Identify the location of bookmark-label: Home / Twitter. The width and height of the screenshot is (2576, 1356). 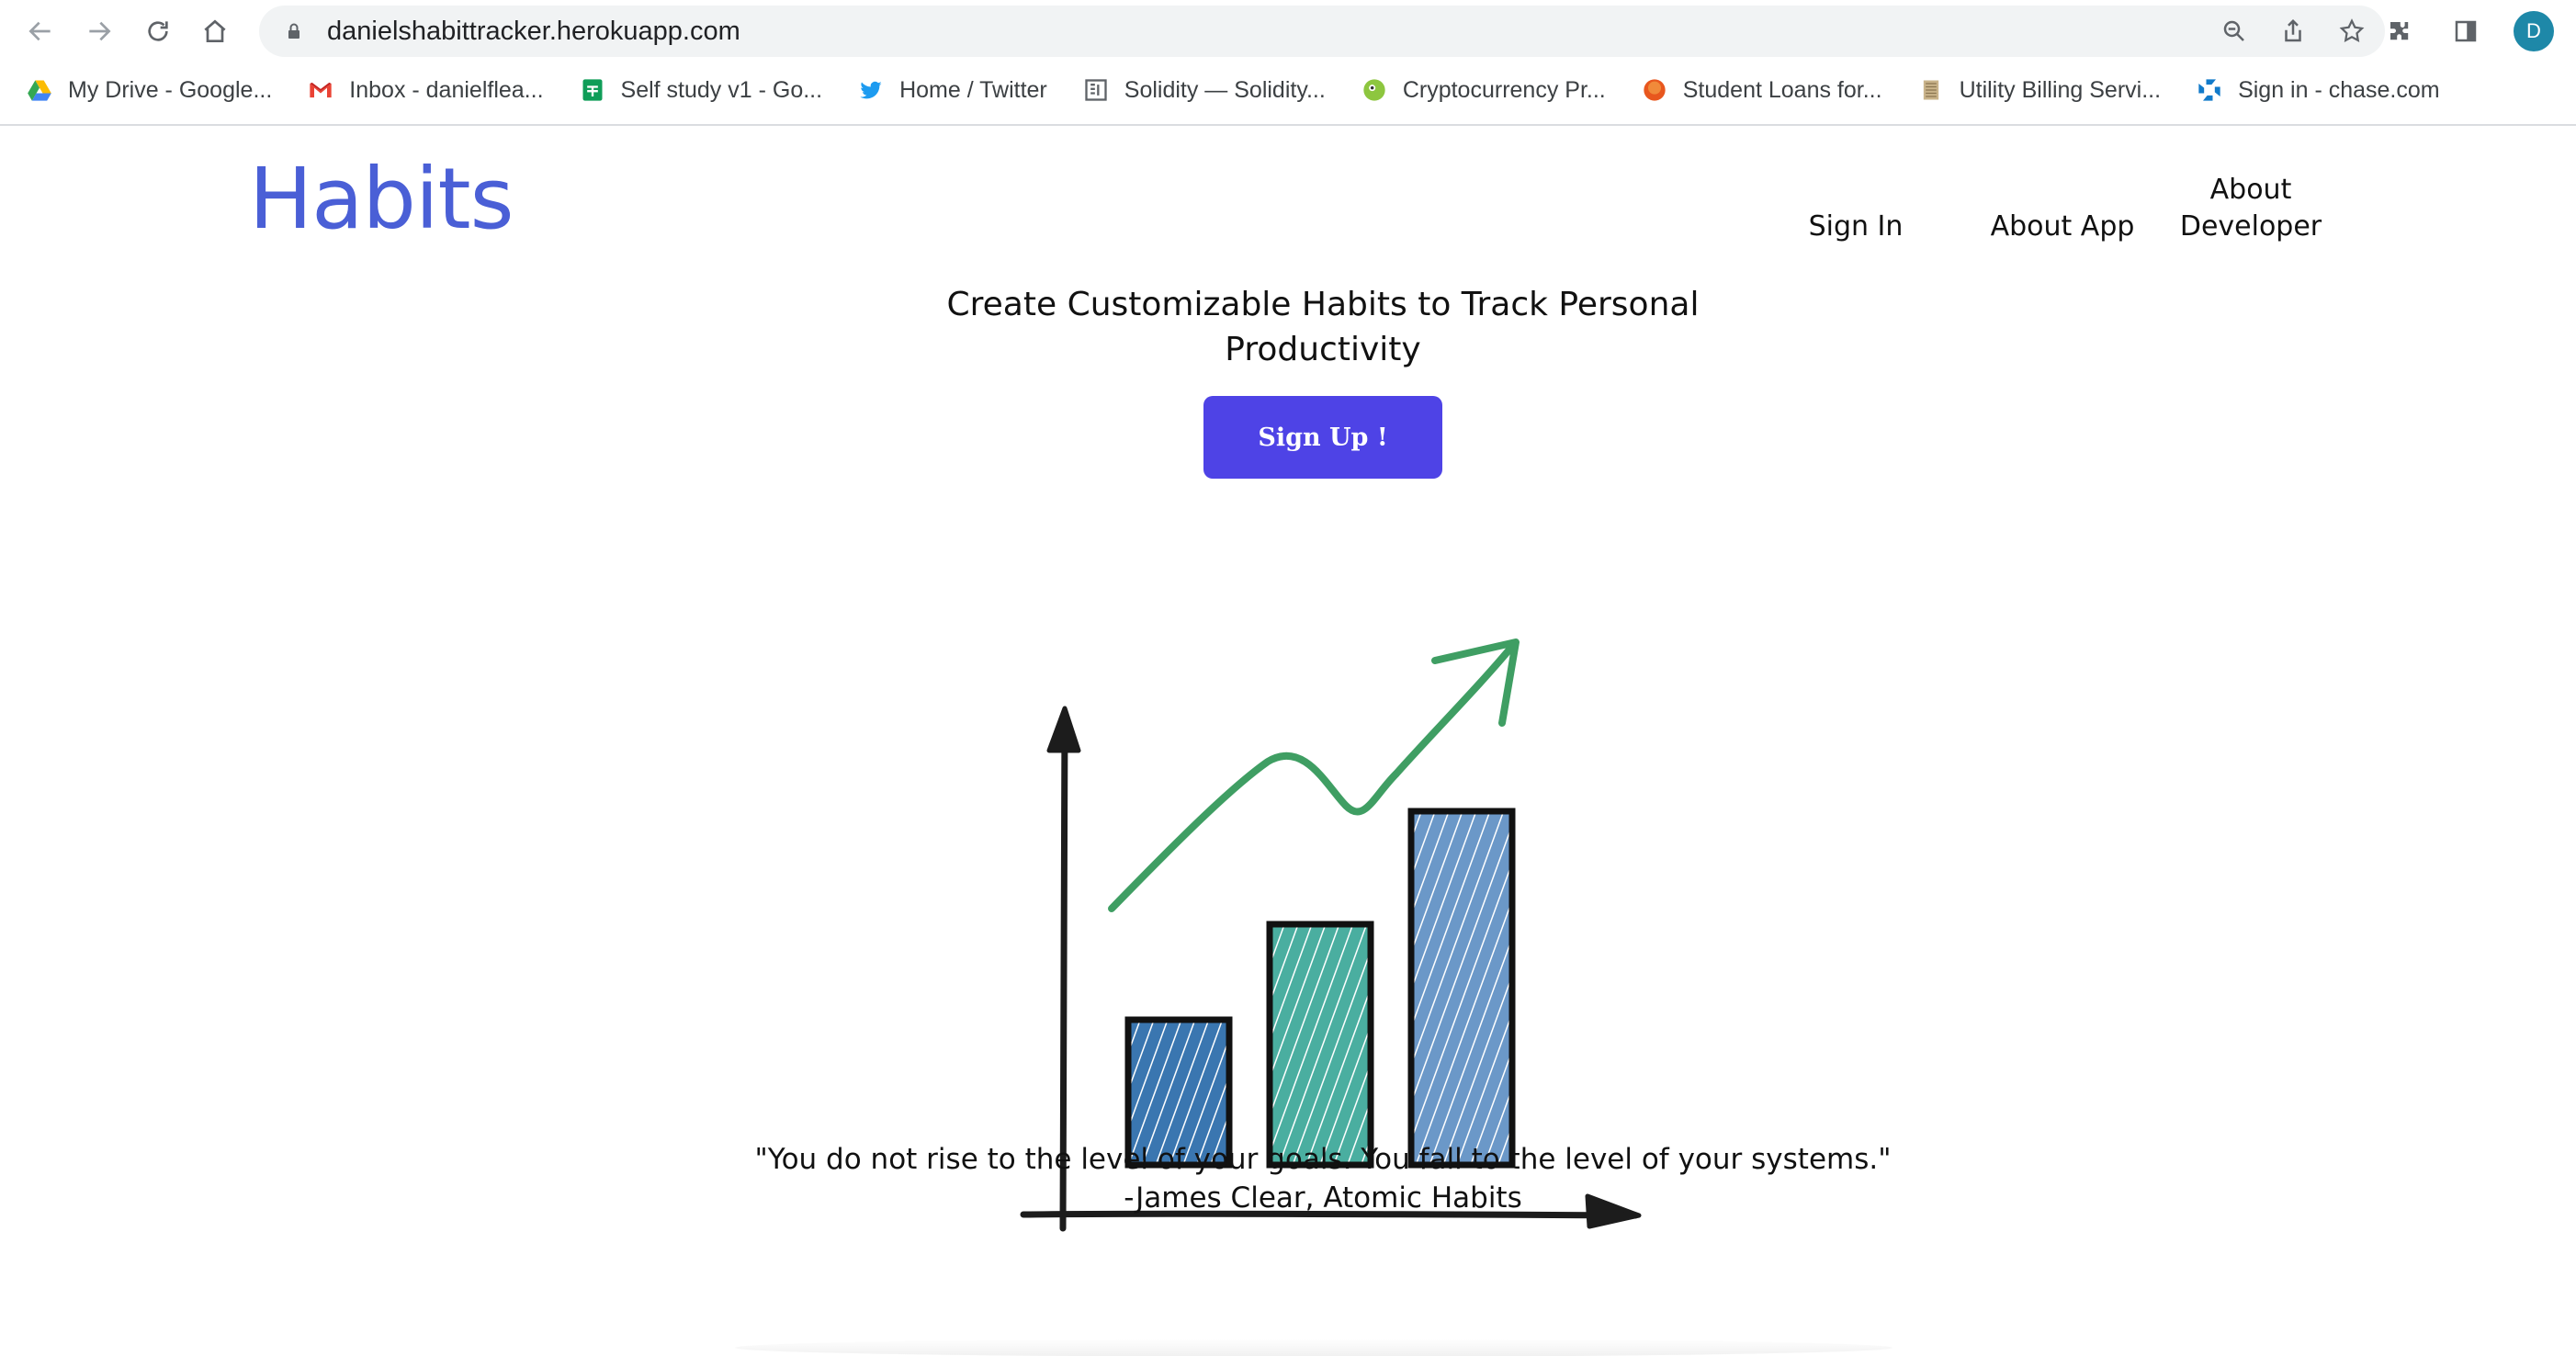
(973, 89).